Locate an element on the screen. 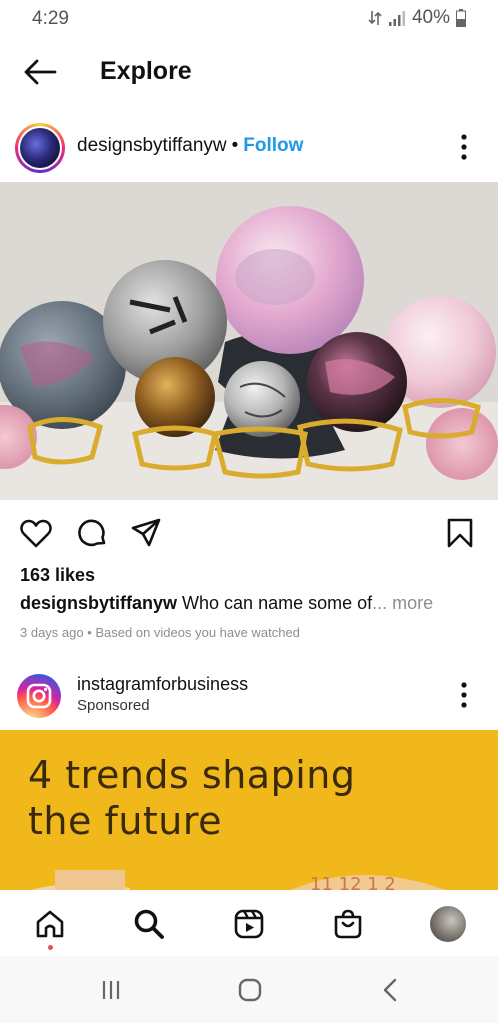 The height and width of the screenshot is (1023, 498). post-author-avatar is located at coordinates (40, 148).